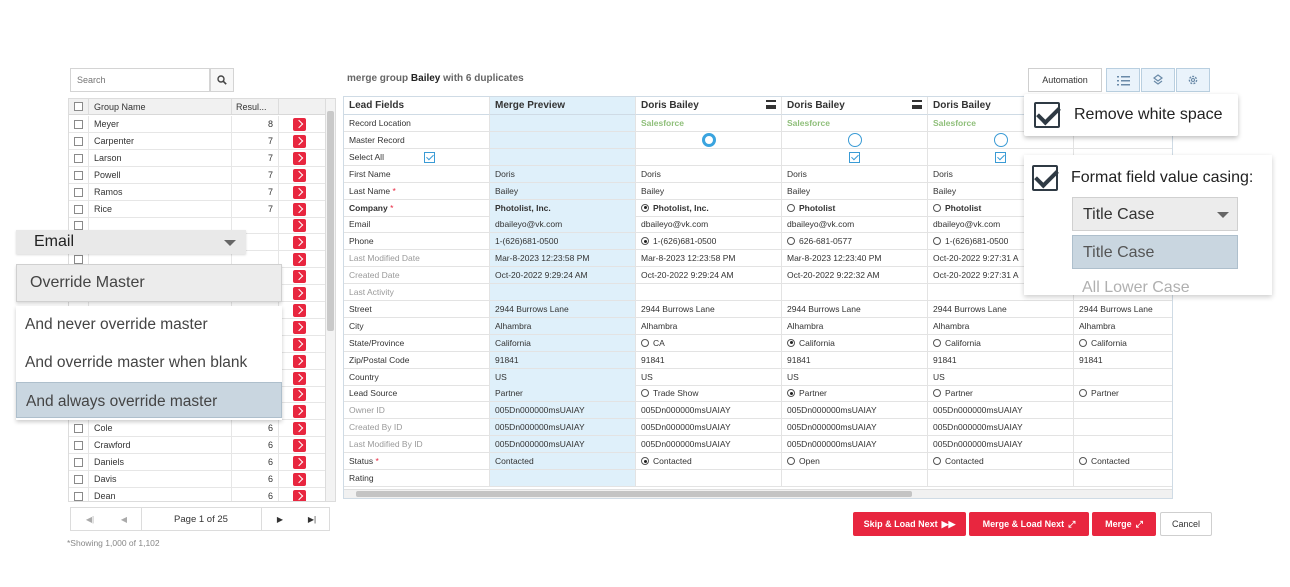  I want to click on remove-whitespace-checkbox, so click(1047, 115).